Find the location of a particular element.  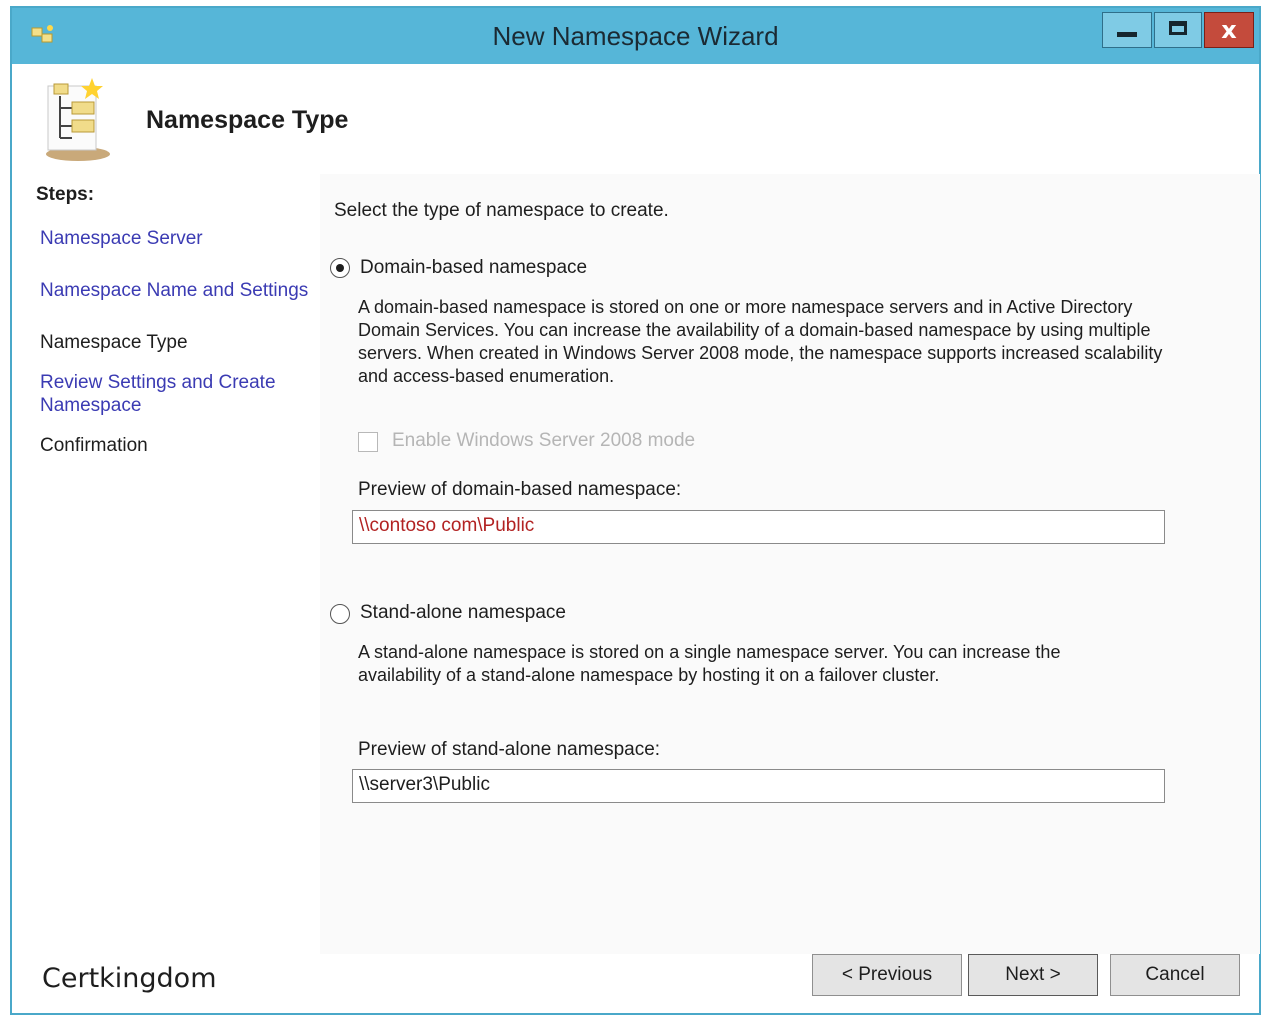

stand-alone-label: Stand-alone namespace is located at coordinates (463, 613).